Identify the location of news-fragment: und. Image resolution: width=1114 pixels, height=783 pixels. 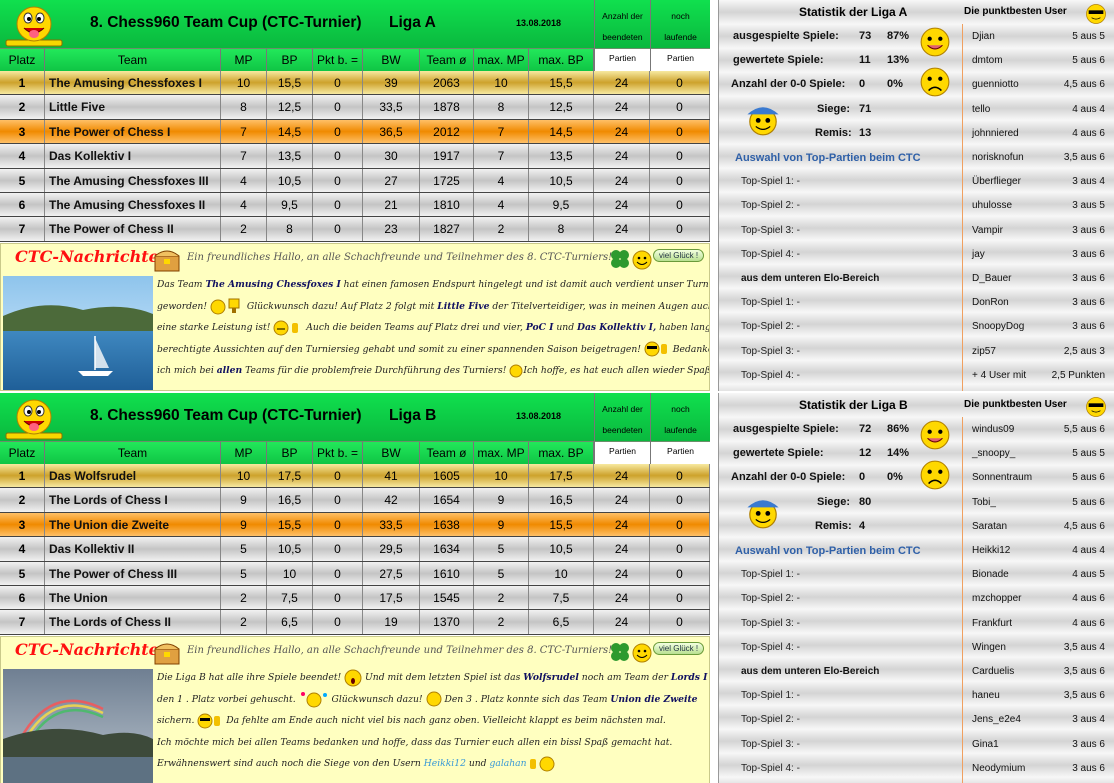
(565, 327).